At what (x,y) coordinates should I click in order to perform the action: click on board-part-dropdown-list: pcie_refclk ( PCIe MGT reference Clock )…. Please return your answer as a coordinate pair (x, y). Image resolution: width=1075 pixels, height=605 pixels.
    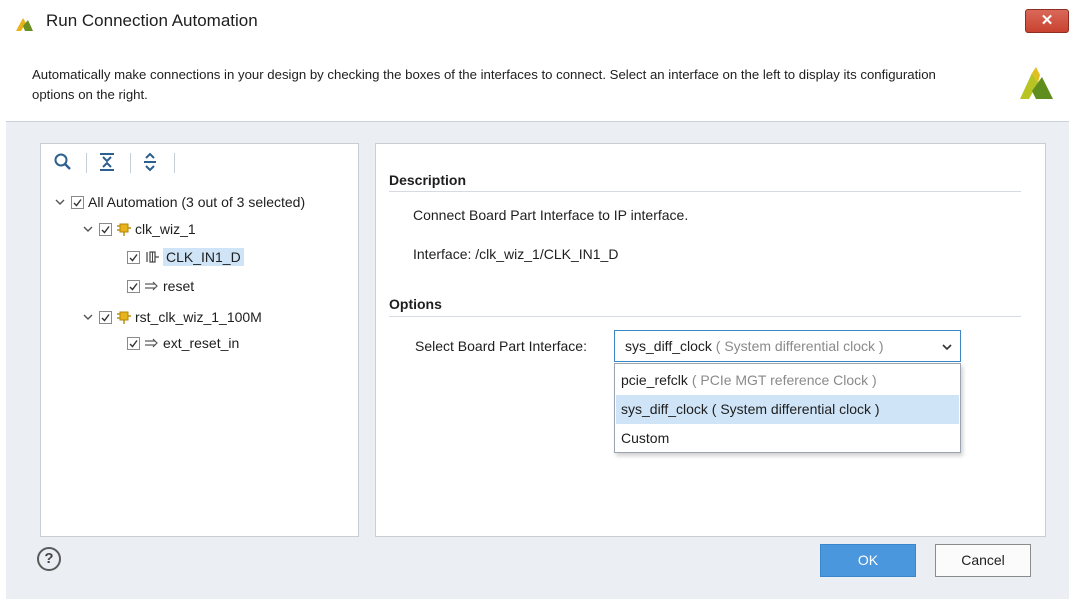
    Looking at the image, I should click on (787, 408).